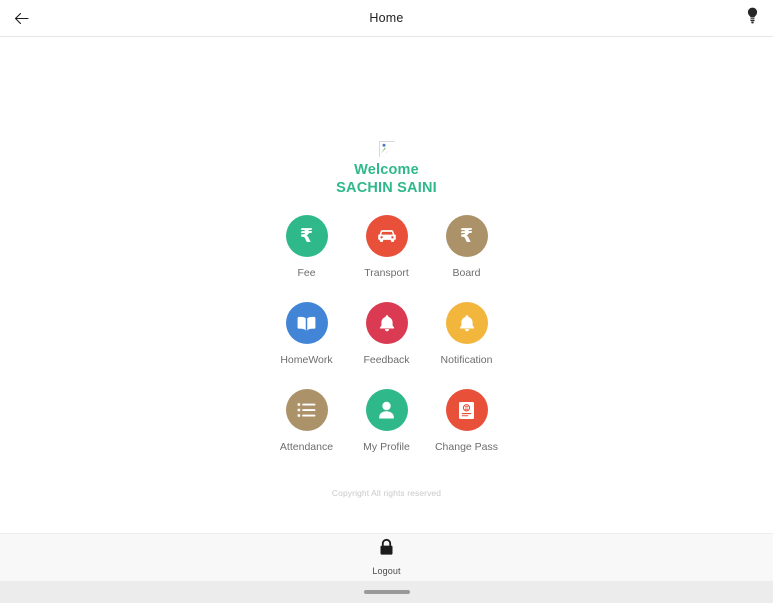 This screenshot has height=603, width=773. What do you see at coordinates (306, 360) in the screenshot?
I see `menu-item-label: HomeWork` at bounding box center [306, 360].